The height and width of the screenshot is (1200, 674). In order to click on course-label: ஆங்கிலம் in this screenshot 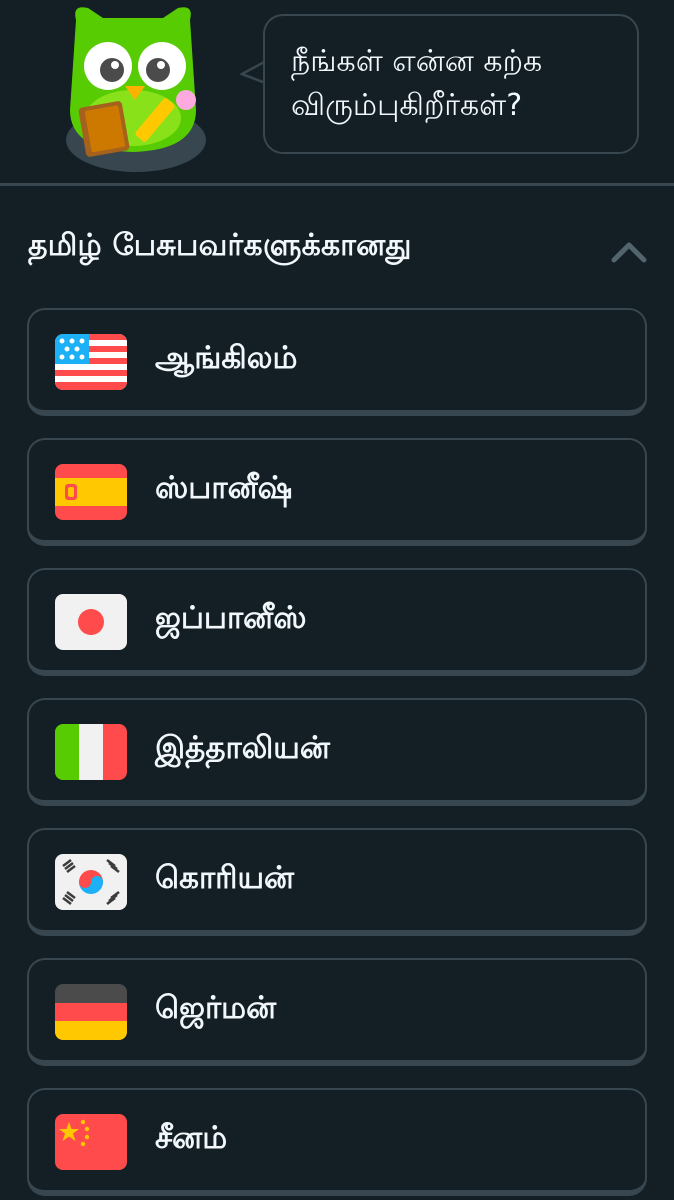, I will do `click(226, 358)`.